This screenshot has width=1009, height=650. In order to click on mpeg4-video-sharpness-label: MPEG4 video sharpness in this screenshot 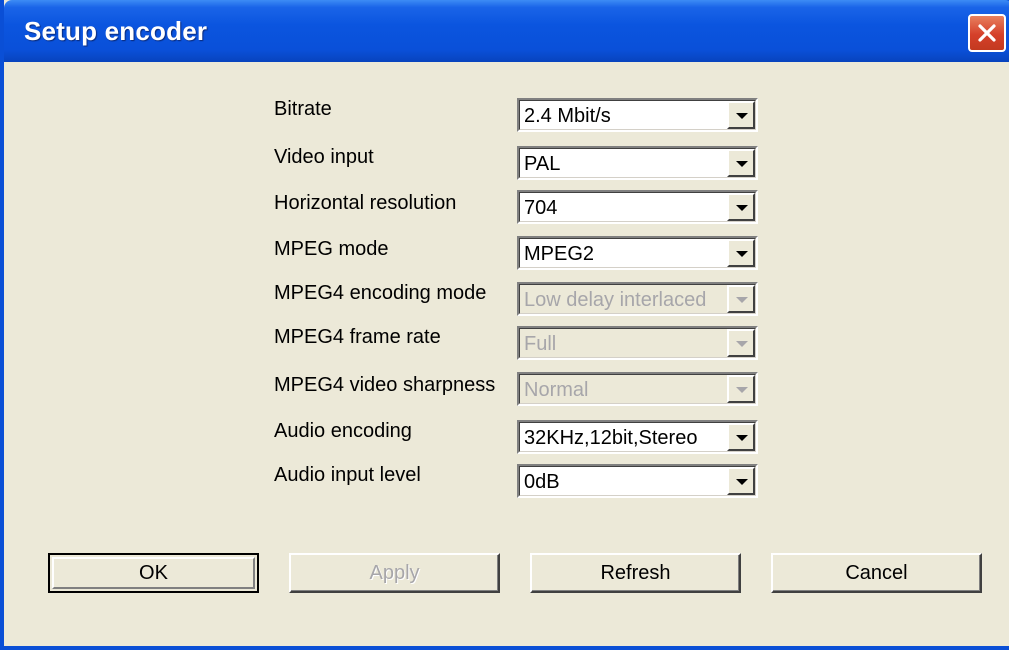, I will do `click(385, 385)`.